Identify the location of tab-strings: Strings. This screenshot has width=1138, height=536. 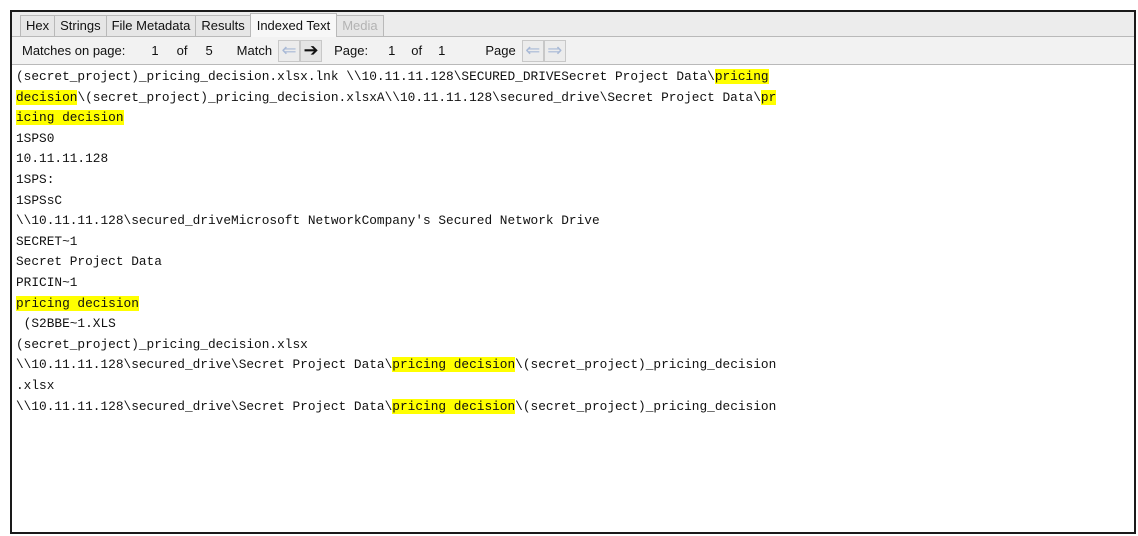
(80, 25).